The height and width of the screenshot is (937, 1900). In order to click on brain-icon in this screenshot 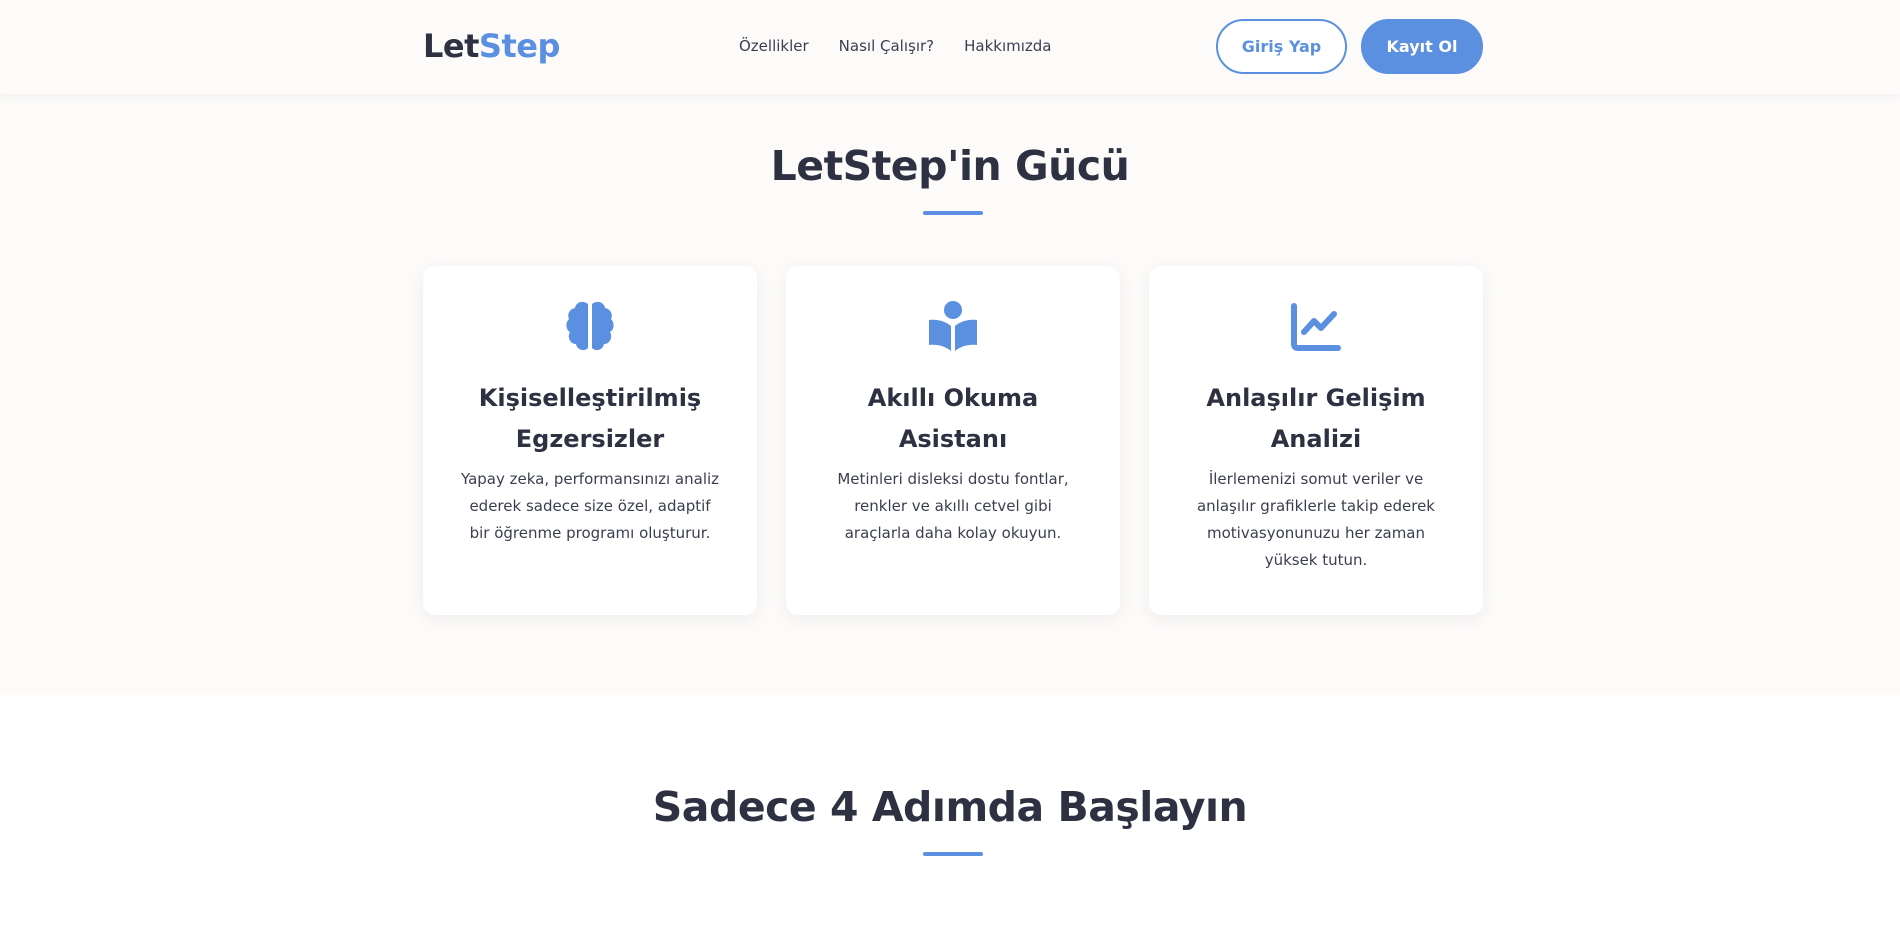, I will do `click(590, 326)`.